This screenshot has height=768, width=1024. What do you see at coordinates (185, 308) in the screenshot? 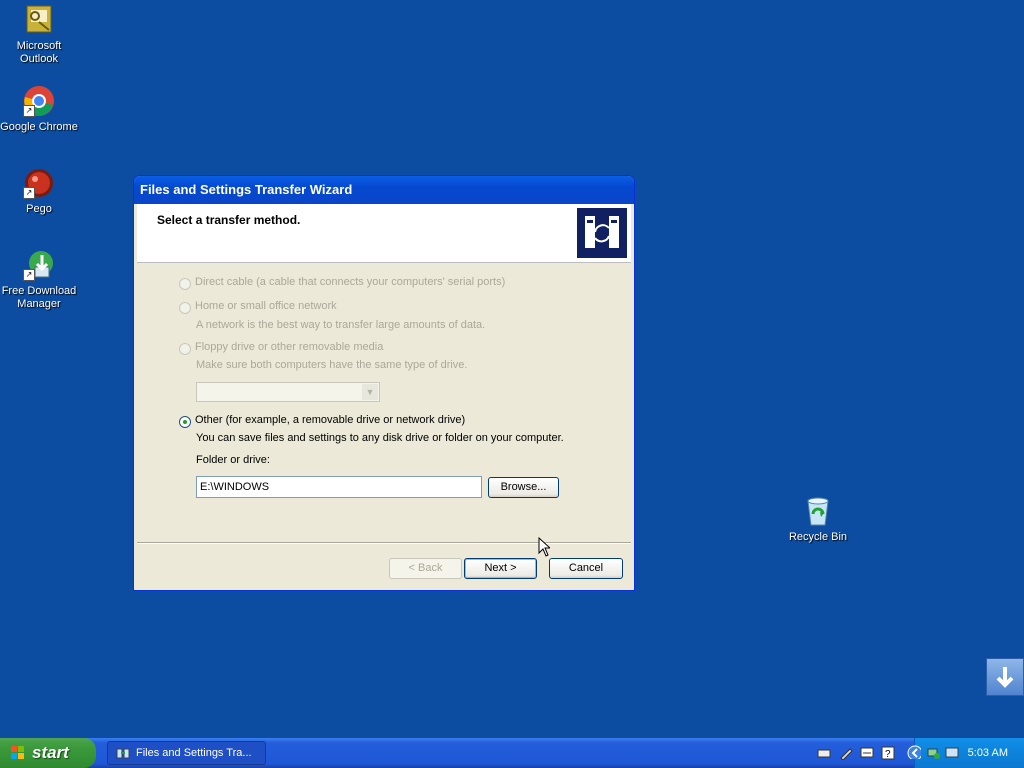
I see `radio-home-network` at bounding box center [185, 308].